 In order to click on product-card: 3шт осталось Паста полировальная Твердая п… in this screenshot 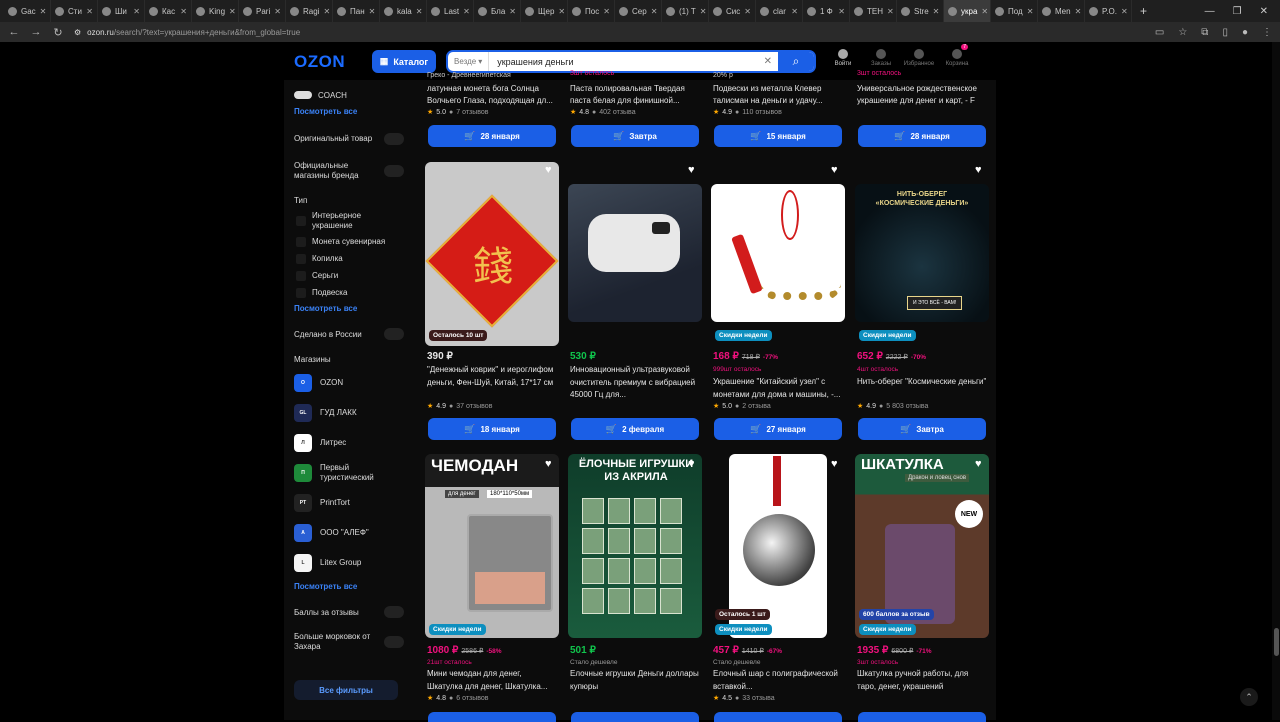, I will do `click(635, 110)`.